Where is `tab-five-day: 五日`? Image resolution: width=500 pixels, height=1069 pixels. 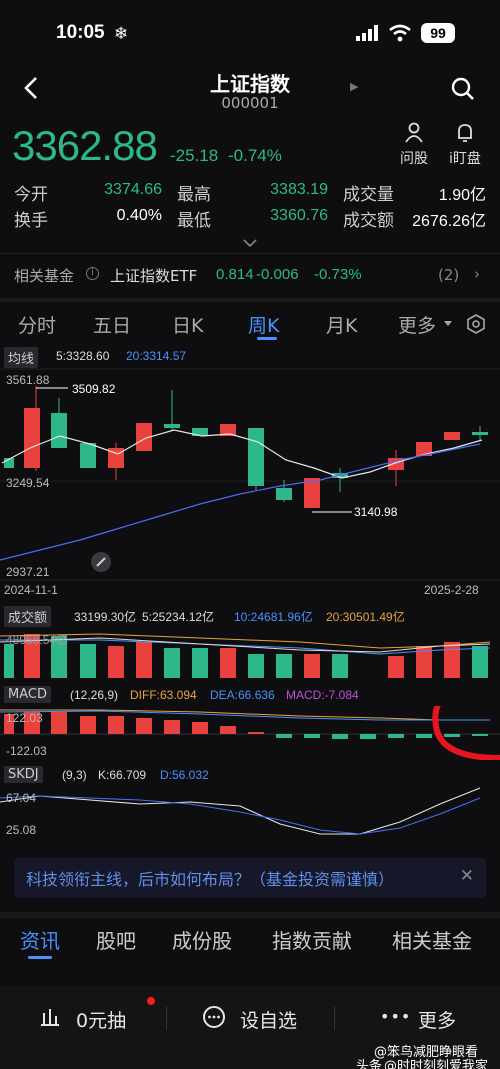 tab-five-day: 五日 is located at coordinates (112, 324).